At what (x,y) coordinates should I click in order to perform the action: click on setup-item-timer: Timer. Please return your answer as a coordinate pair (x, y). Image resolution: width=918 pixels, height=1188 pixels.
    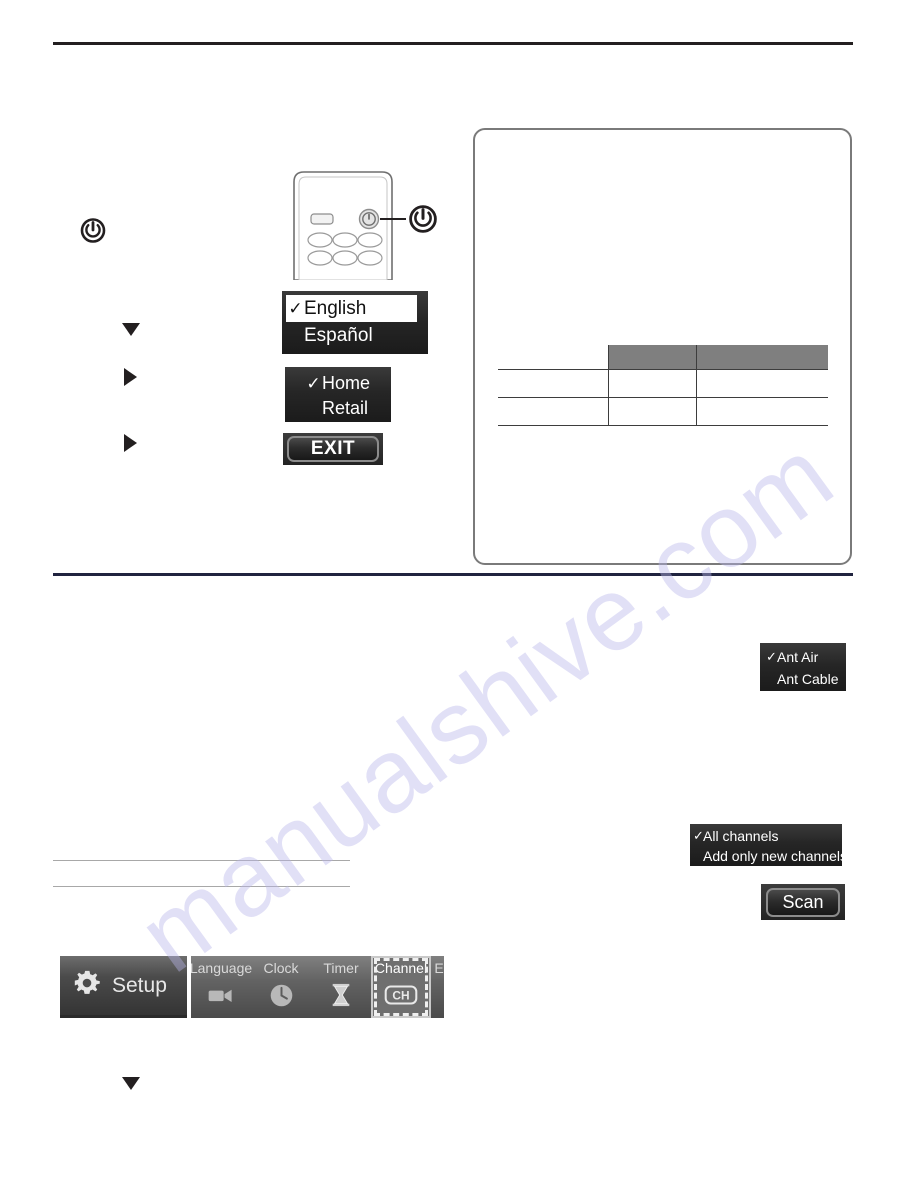
    Looking at the image, I should click on (341, 987).